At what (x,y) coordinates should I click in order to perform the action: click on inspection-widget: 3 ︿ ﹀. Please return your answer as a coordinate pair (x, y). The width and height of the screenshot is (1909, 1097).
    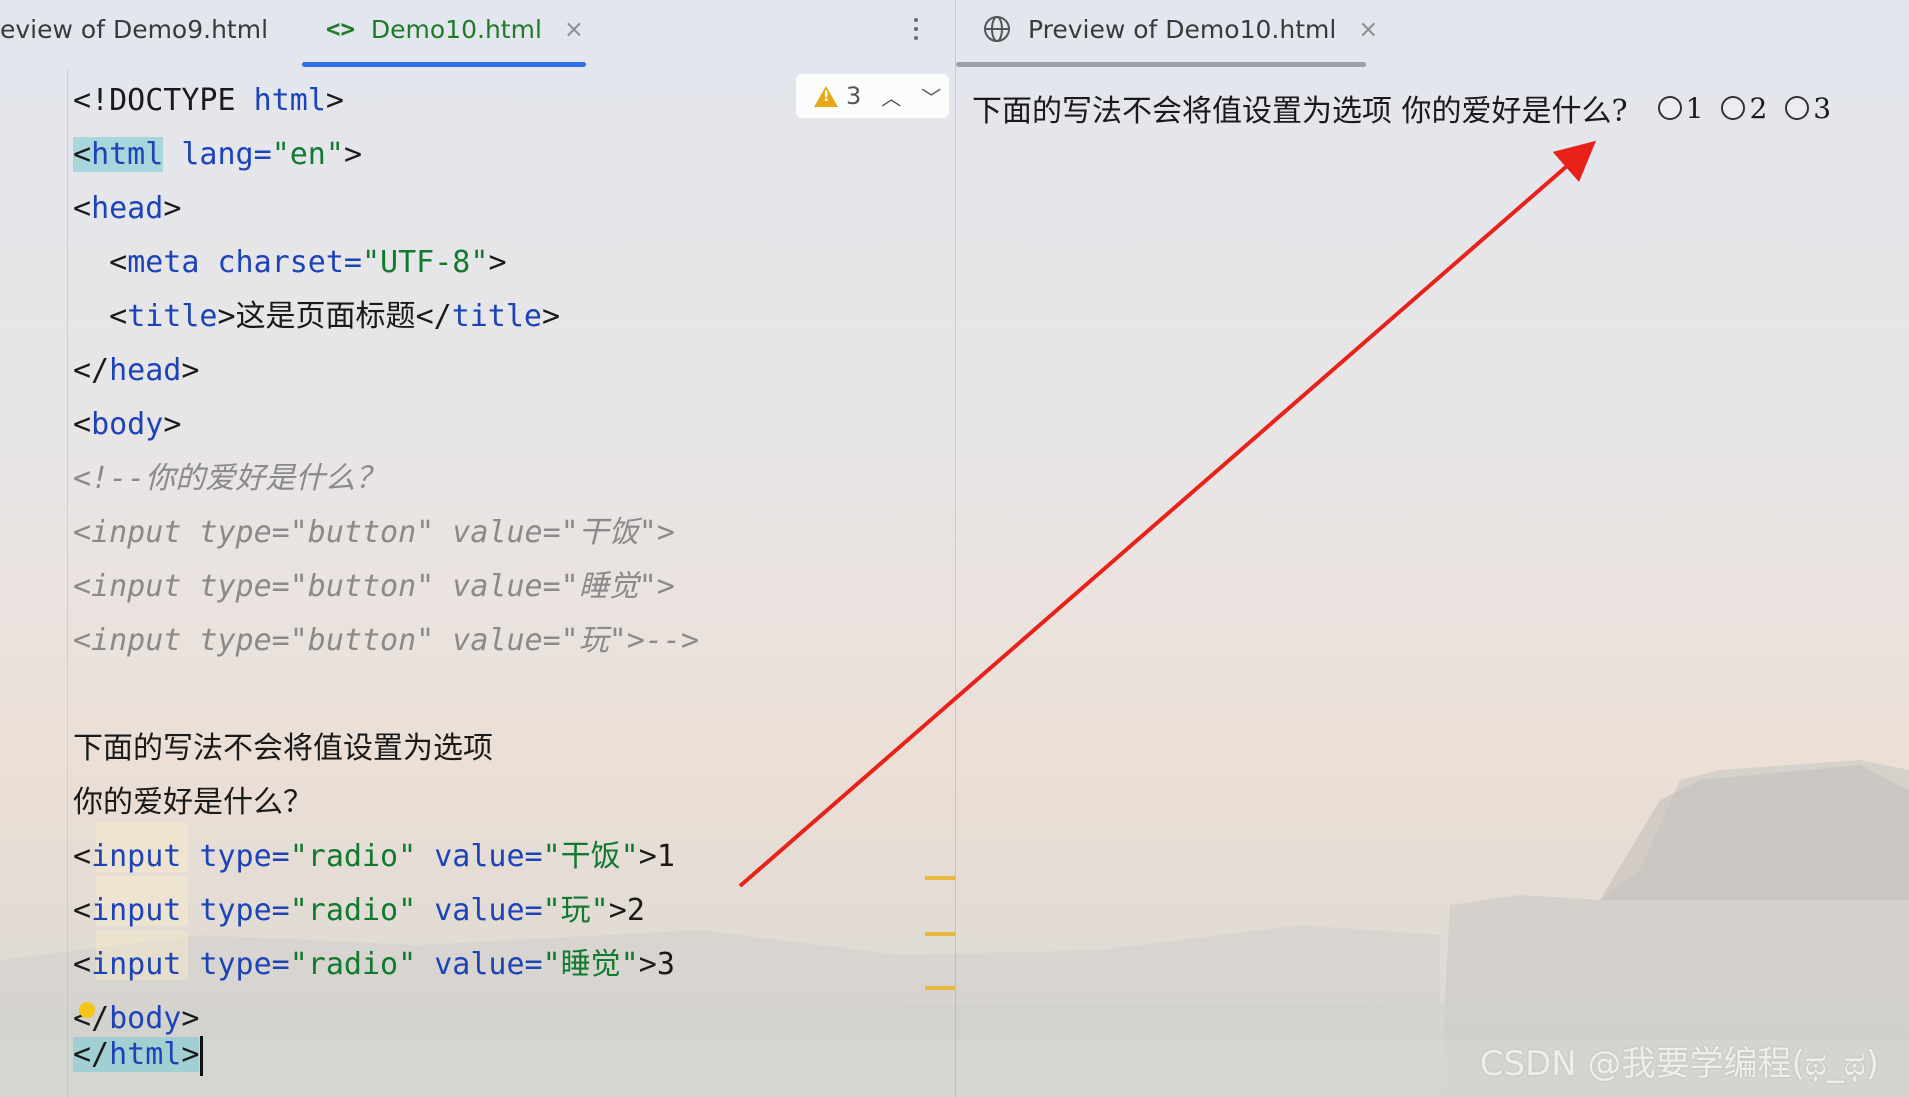
    Looking at the image, I should click on (872, 96).